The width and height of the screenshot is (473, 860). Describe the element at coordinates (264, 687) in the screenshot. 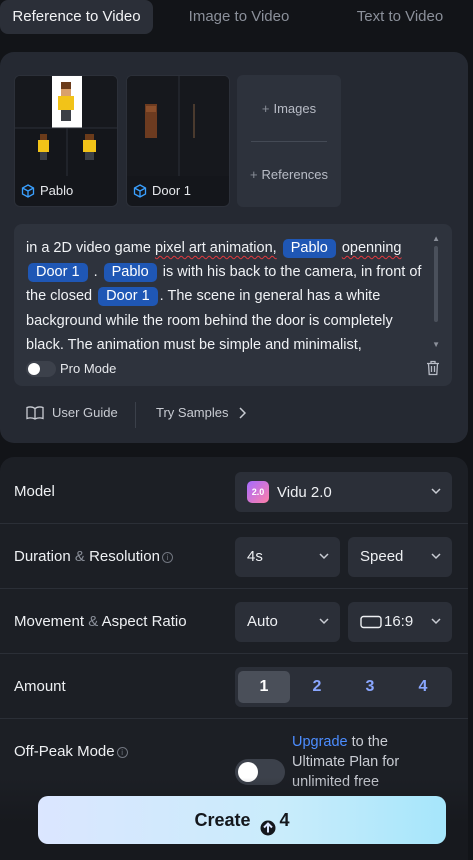

I see `amount-option-1: 1` at that location.